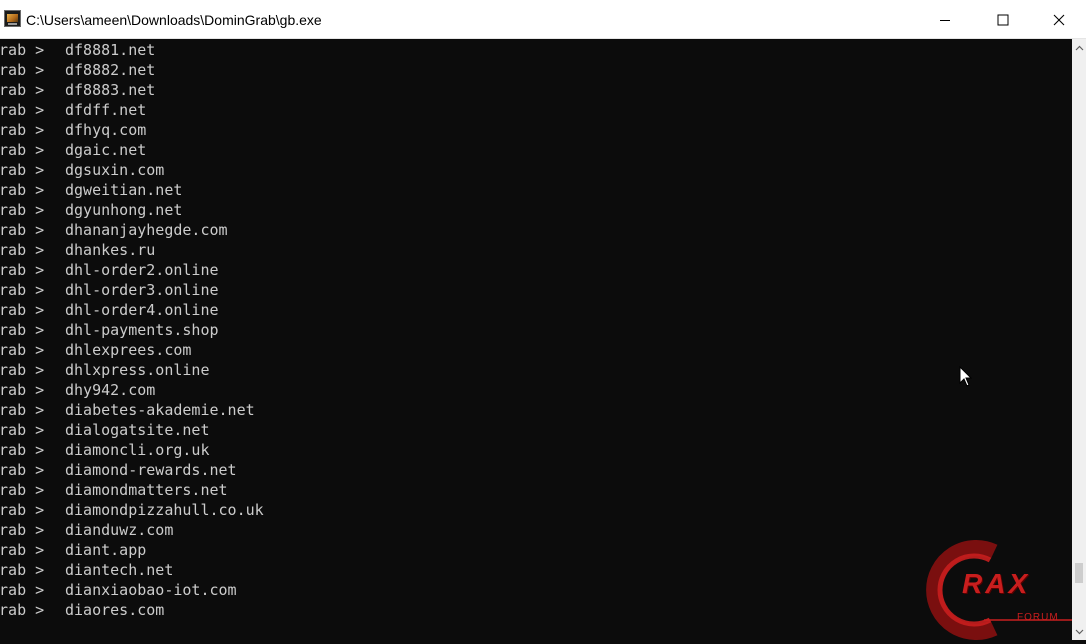 The height and width of the screenshot is (644, 1086). Describe the element at coordinates (115, 610) in the screenshot. I see `line-domain: diaores.com` at that location.